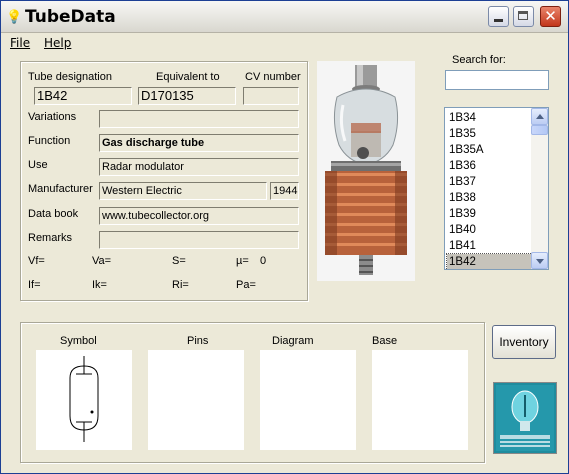  I want to click on use-label: Use, so click(38, 165).